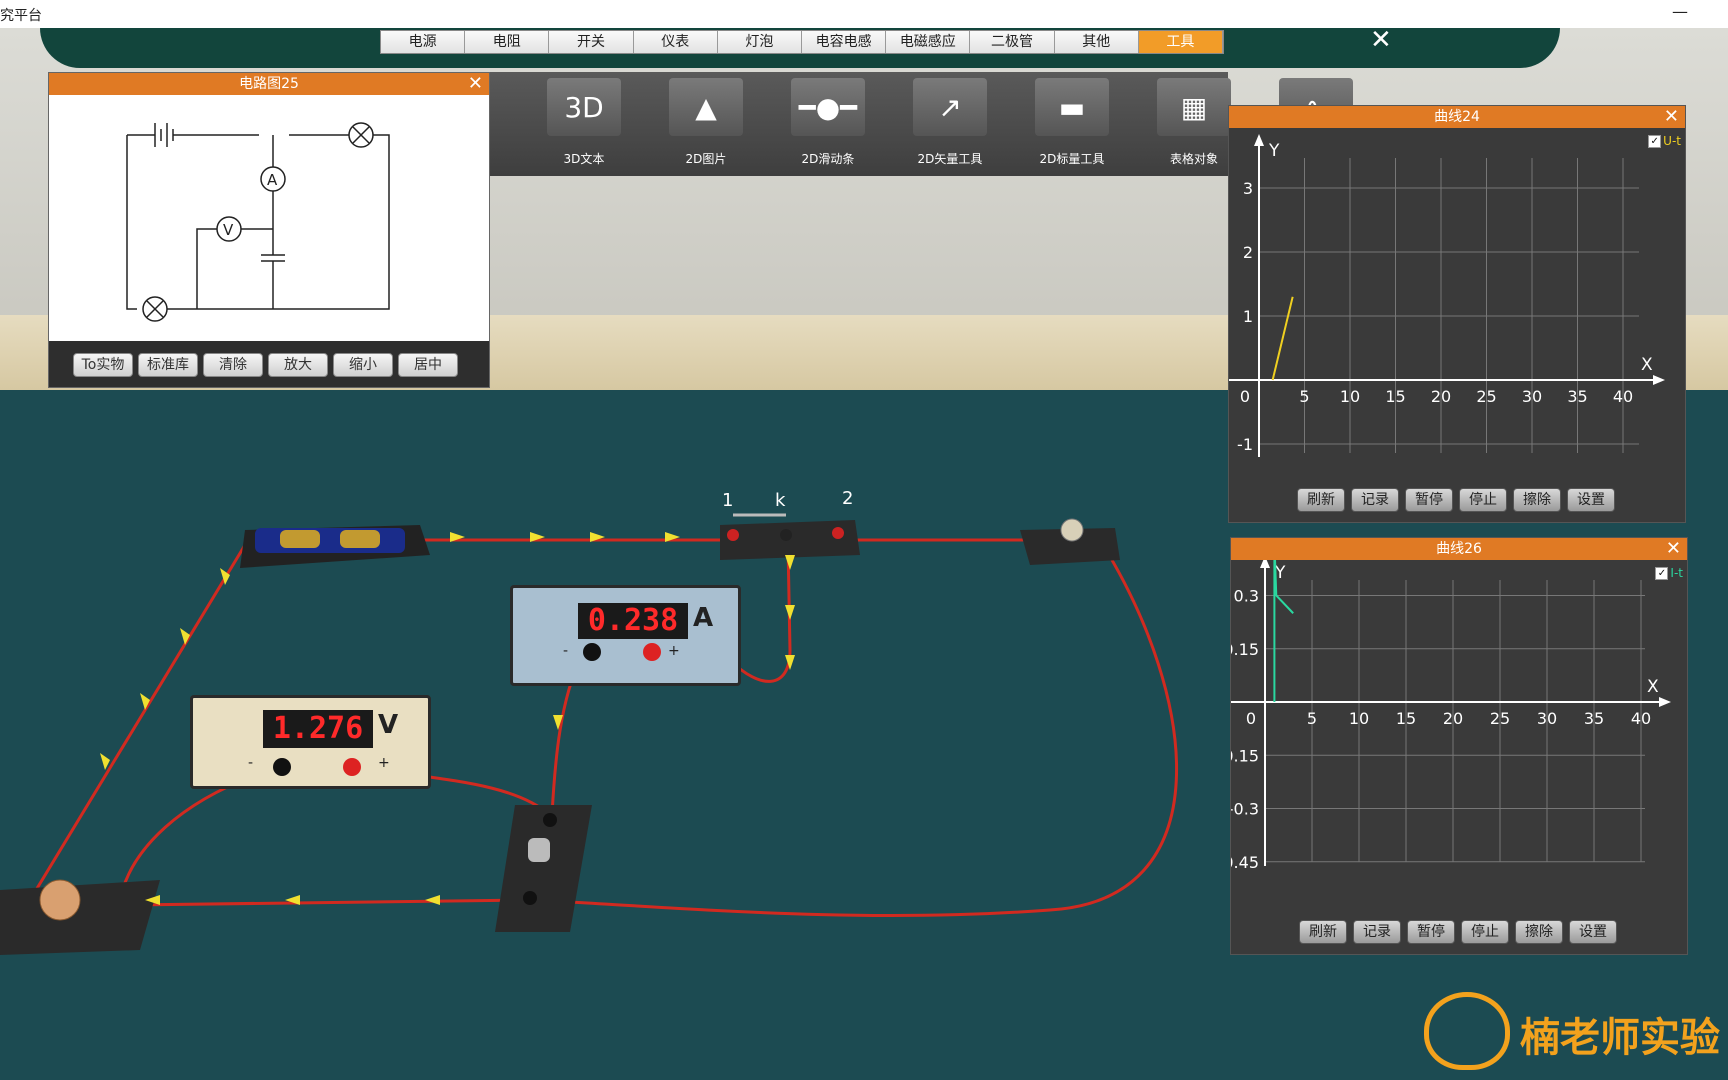  Describe the element at coordinates (428, 365) in the screenshot. I see `diagram-button-5: 居中` at that location.